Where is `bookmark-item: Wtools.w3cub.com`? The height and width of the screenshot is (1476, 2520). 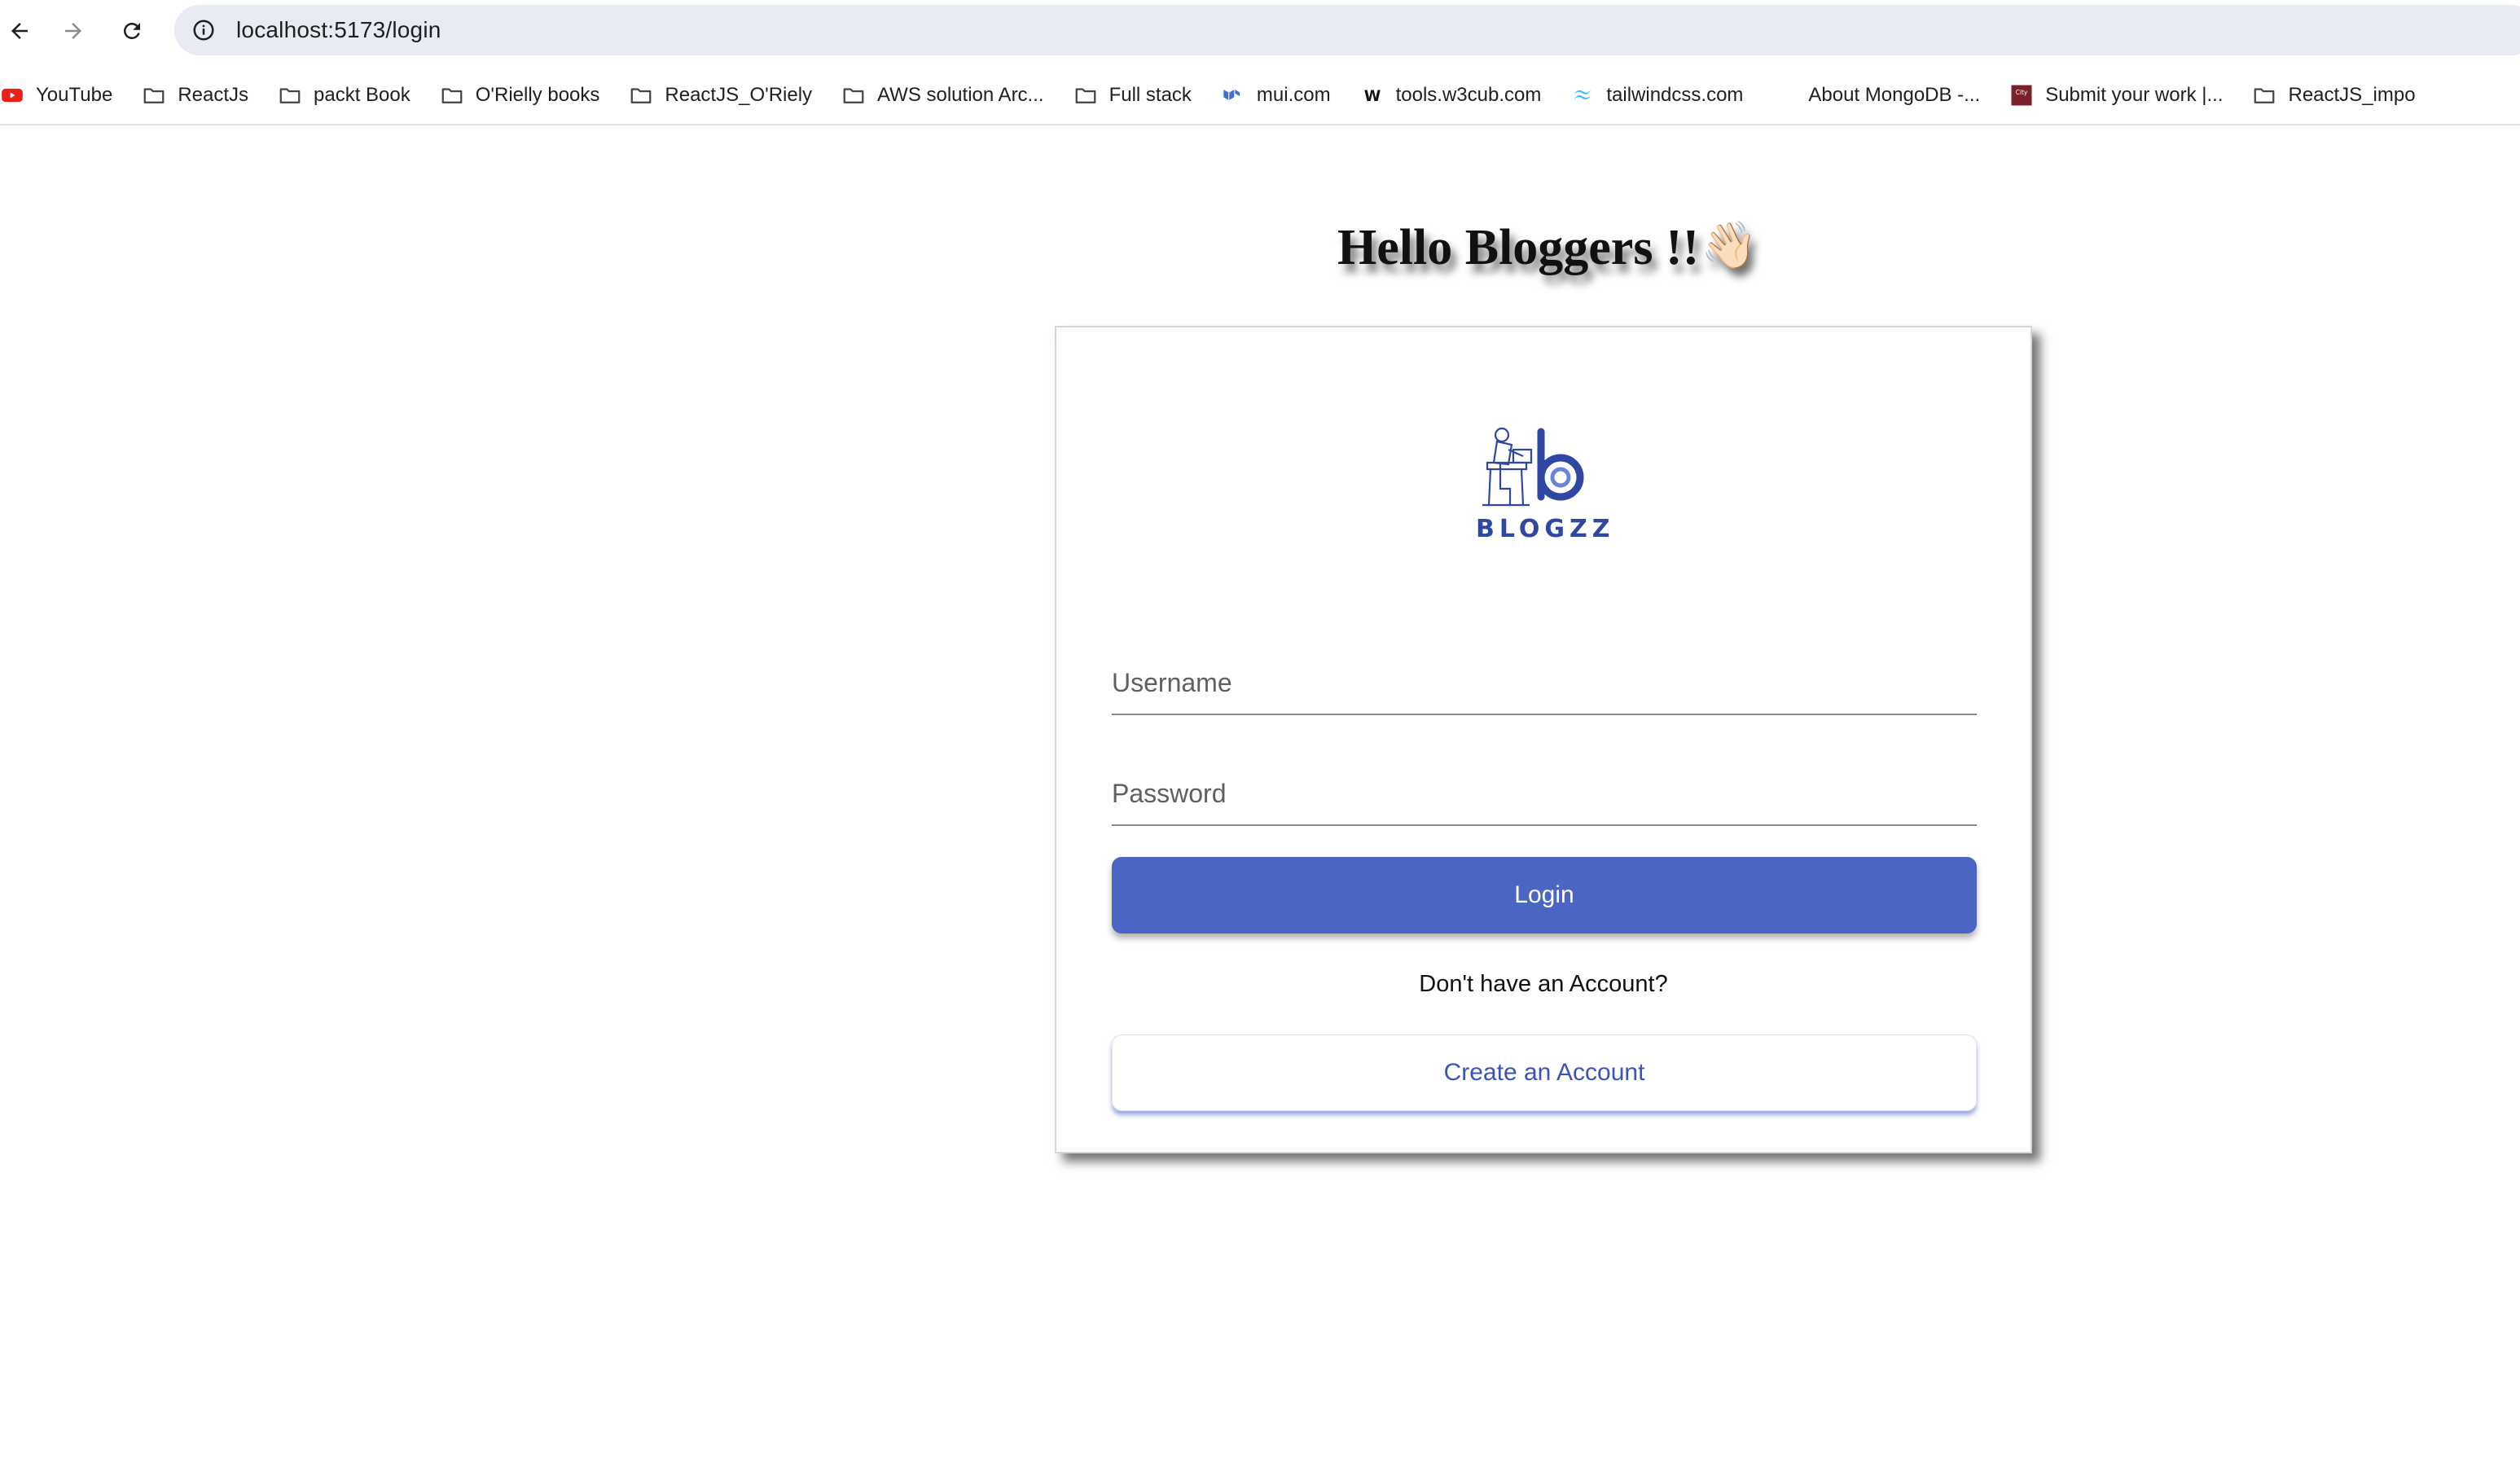 bookmark-item: Wtools.w3cub.com is located at coordinates (1458, 95).